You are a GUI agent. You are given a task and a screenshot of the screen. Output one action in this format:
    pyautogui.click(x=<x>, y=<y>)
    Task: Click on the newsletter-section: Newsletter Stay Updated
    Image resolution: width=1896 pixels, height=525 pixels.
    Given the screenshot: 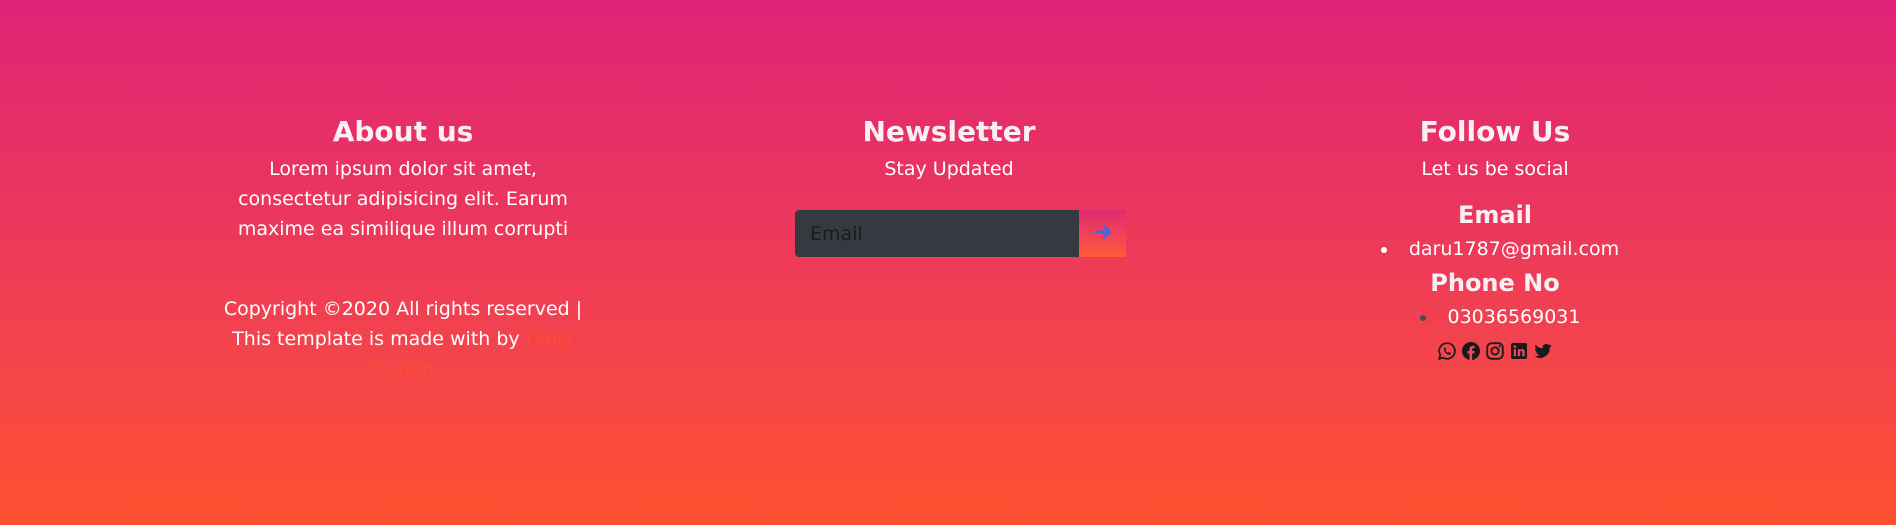 What is the action you would take?
    pyautogui.click(x=949, y=148)
    